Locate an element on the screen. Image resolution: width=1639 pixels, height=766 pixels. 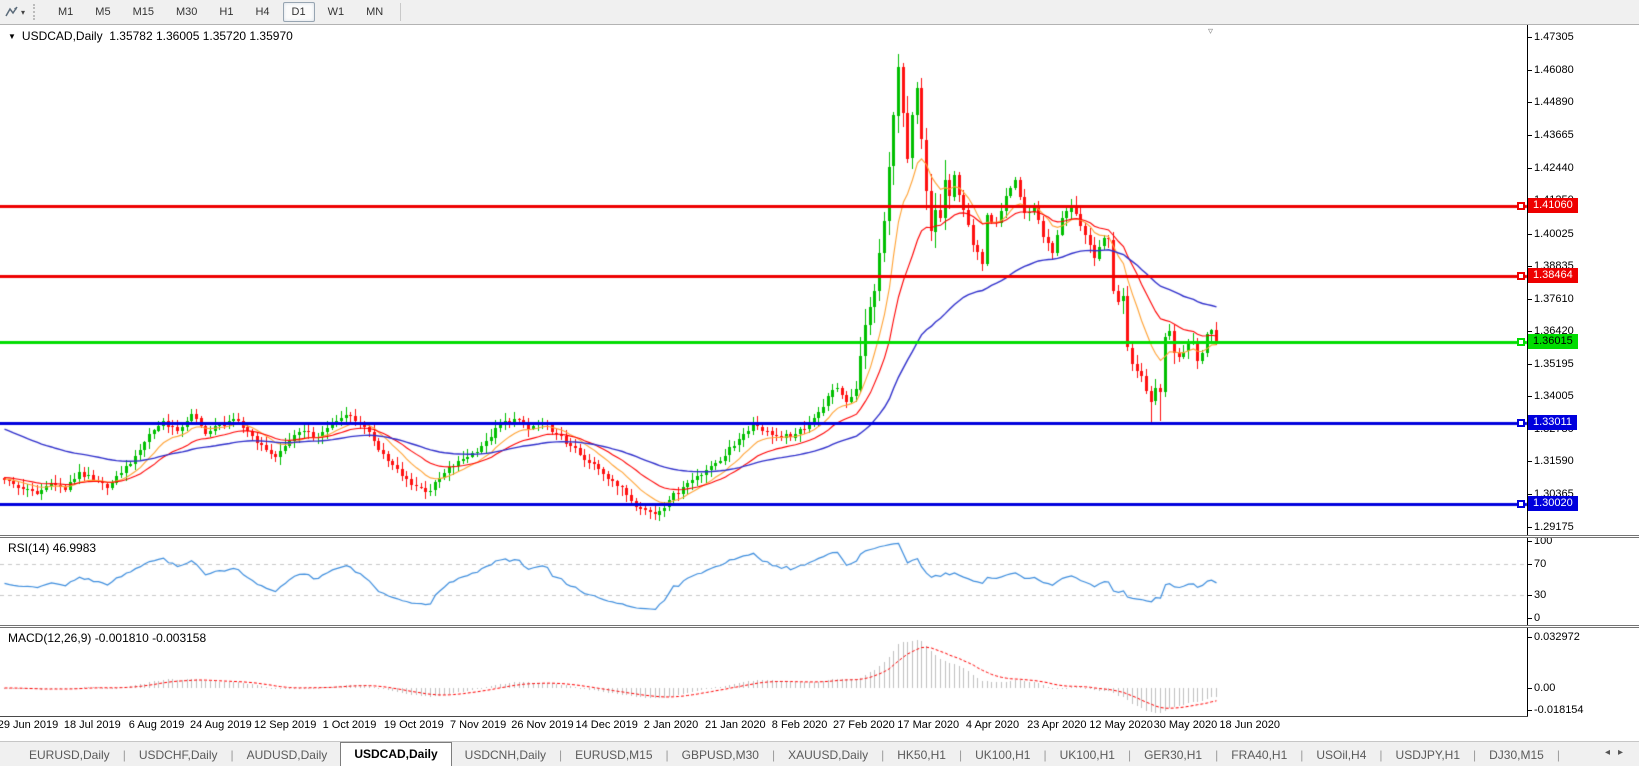
date-label: 12 Sep 2019 is located at coordinates (285, 725).